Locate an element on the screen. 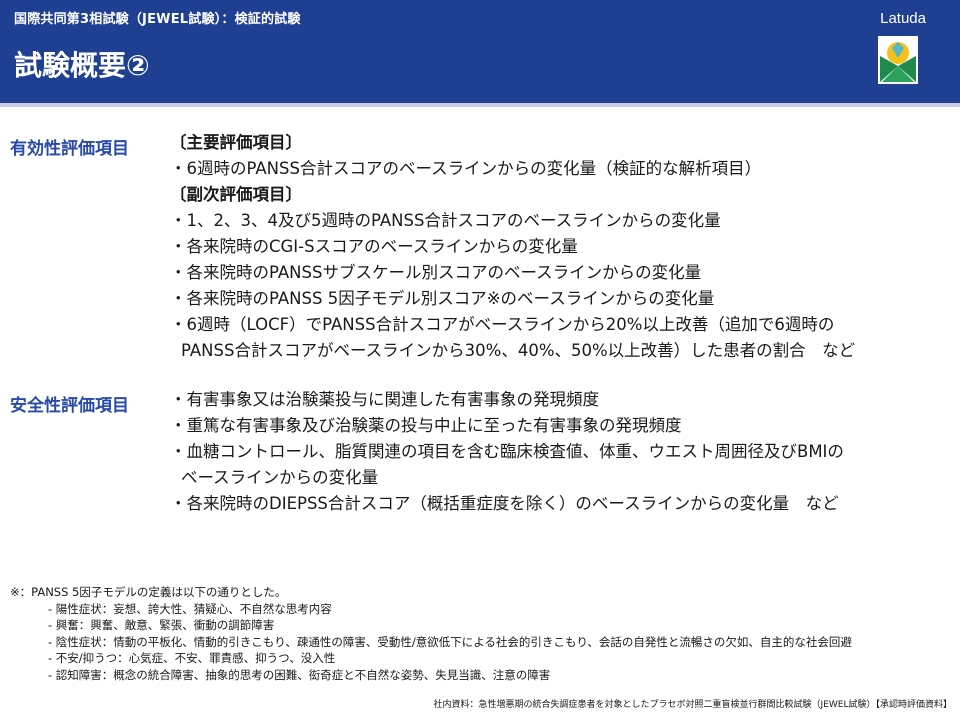 The width and height of the screenshot is (960, 720). header-divider is located at coordinates (480, 105).